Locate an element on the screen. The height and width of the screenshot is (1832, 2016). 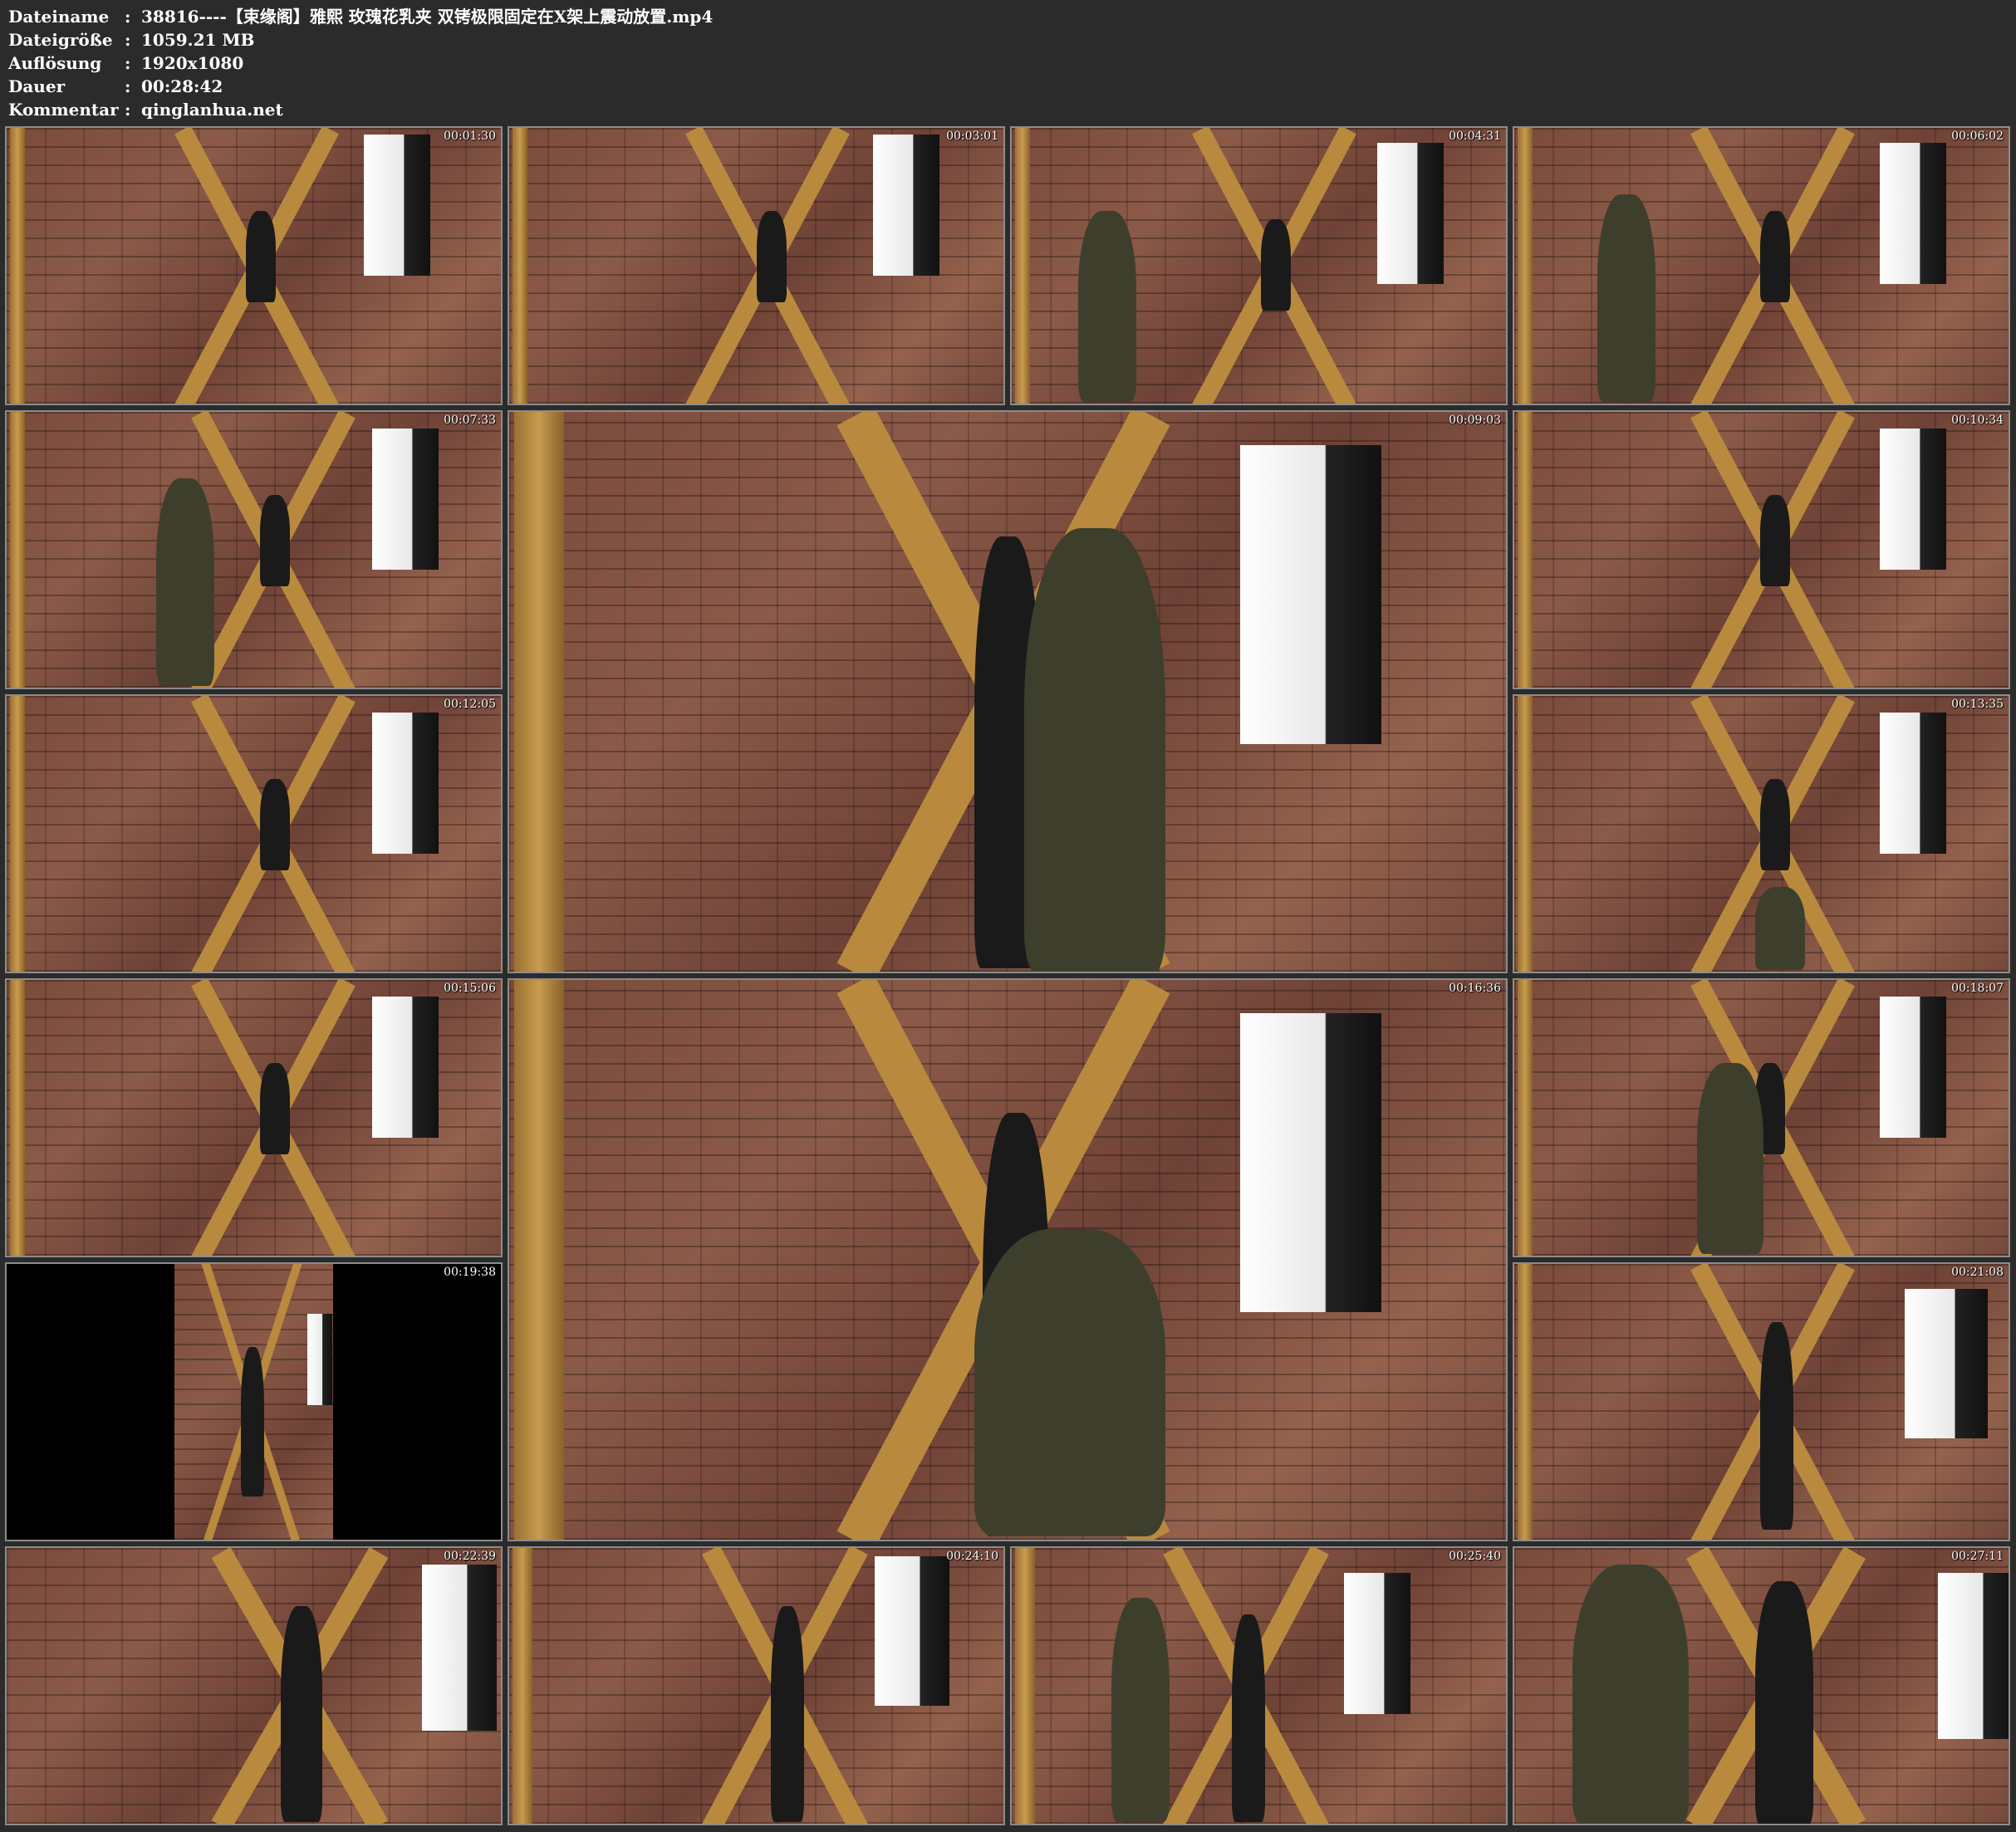
timestamp: 00:03:01 is located at coordinates (972, 136).